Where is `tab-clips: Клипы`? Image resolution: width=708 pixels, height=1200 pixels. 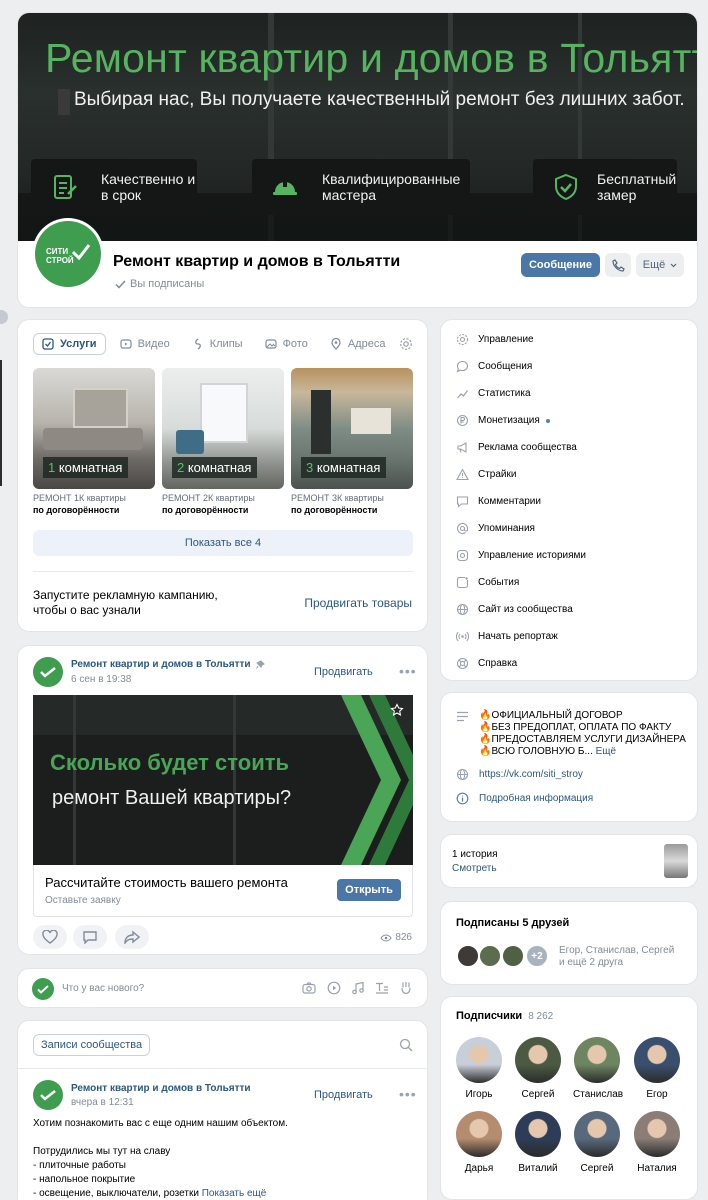 tab-clips: Клипы is located at coordinates (217, 344).